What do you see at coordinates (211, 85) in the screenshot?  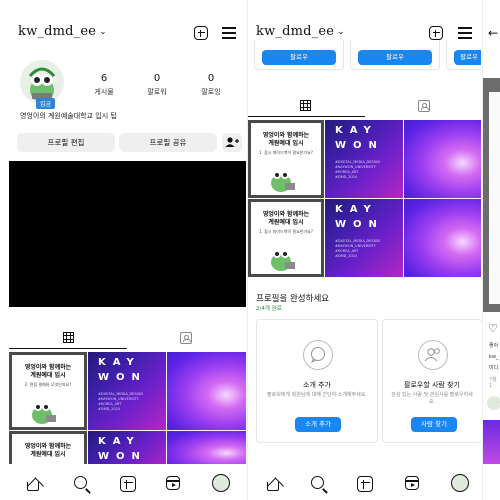 I see `stat-following: 0 팔로잉` at bounding box center [211, 85].